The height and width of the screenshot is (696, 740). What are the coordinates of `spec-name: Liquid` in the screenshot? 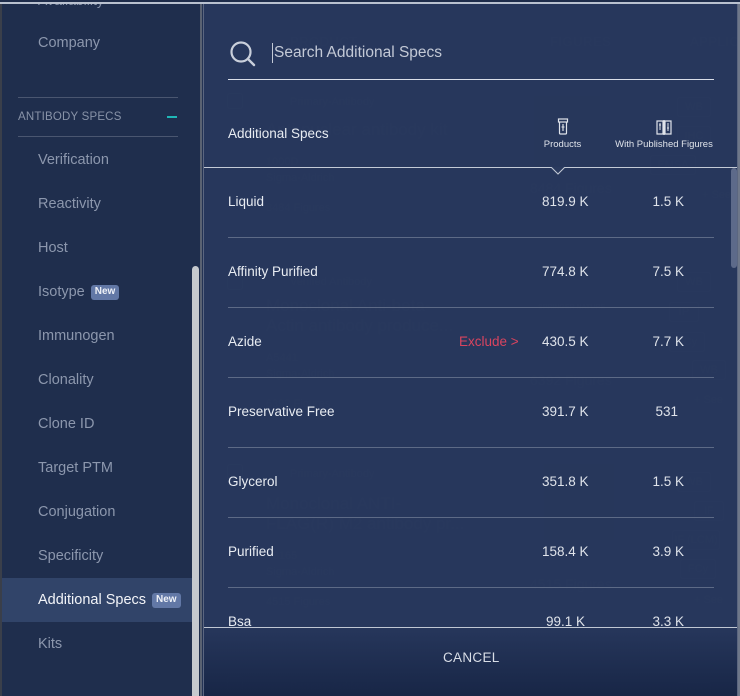 It's located at (246, 201).